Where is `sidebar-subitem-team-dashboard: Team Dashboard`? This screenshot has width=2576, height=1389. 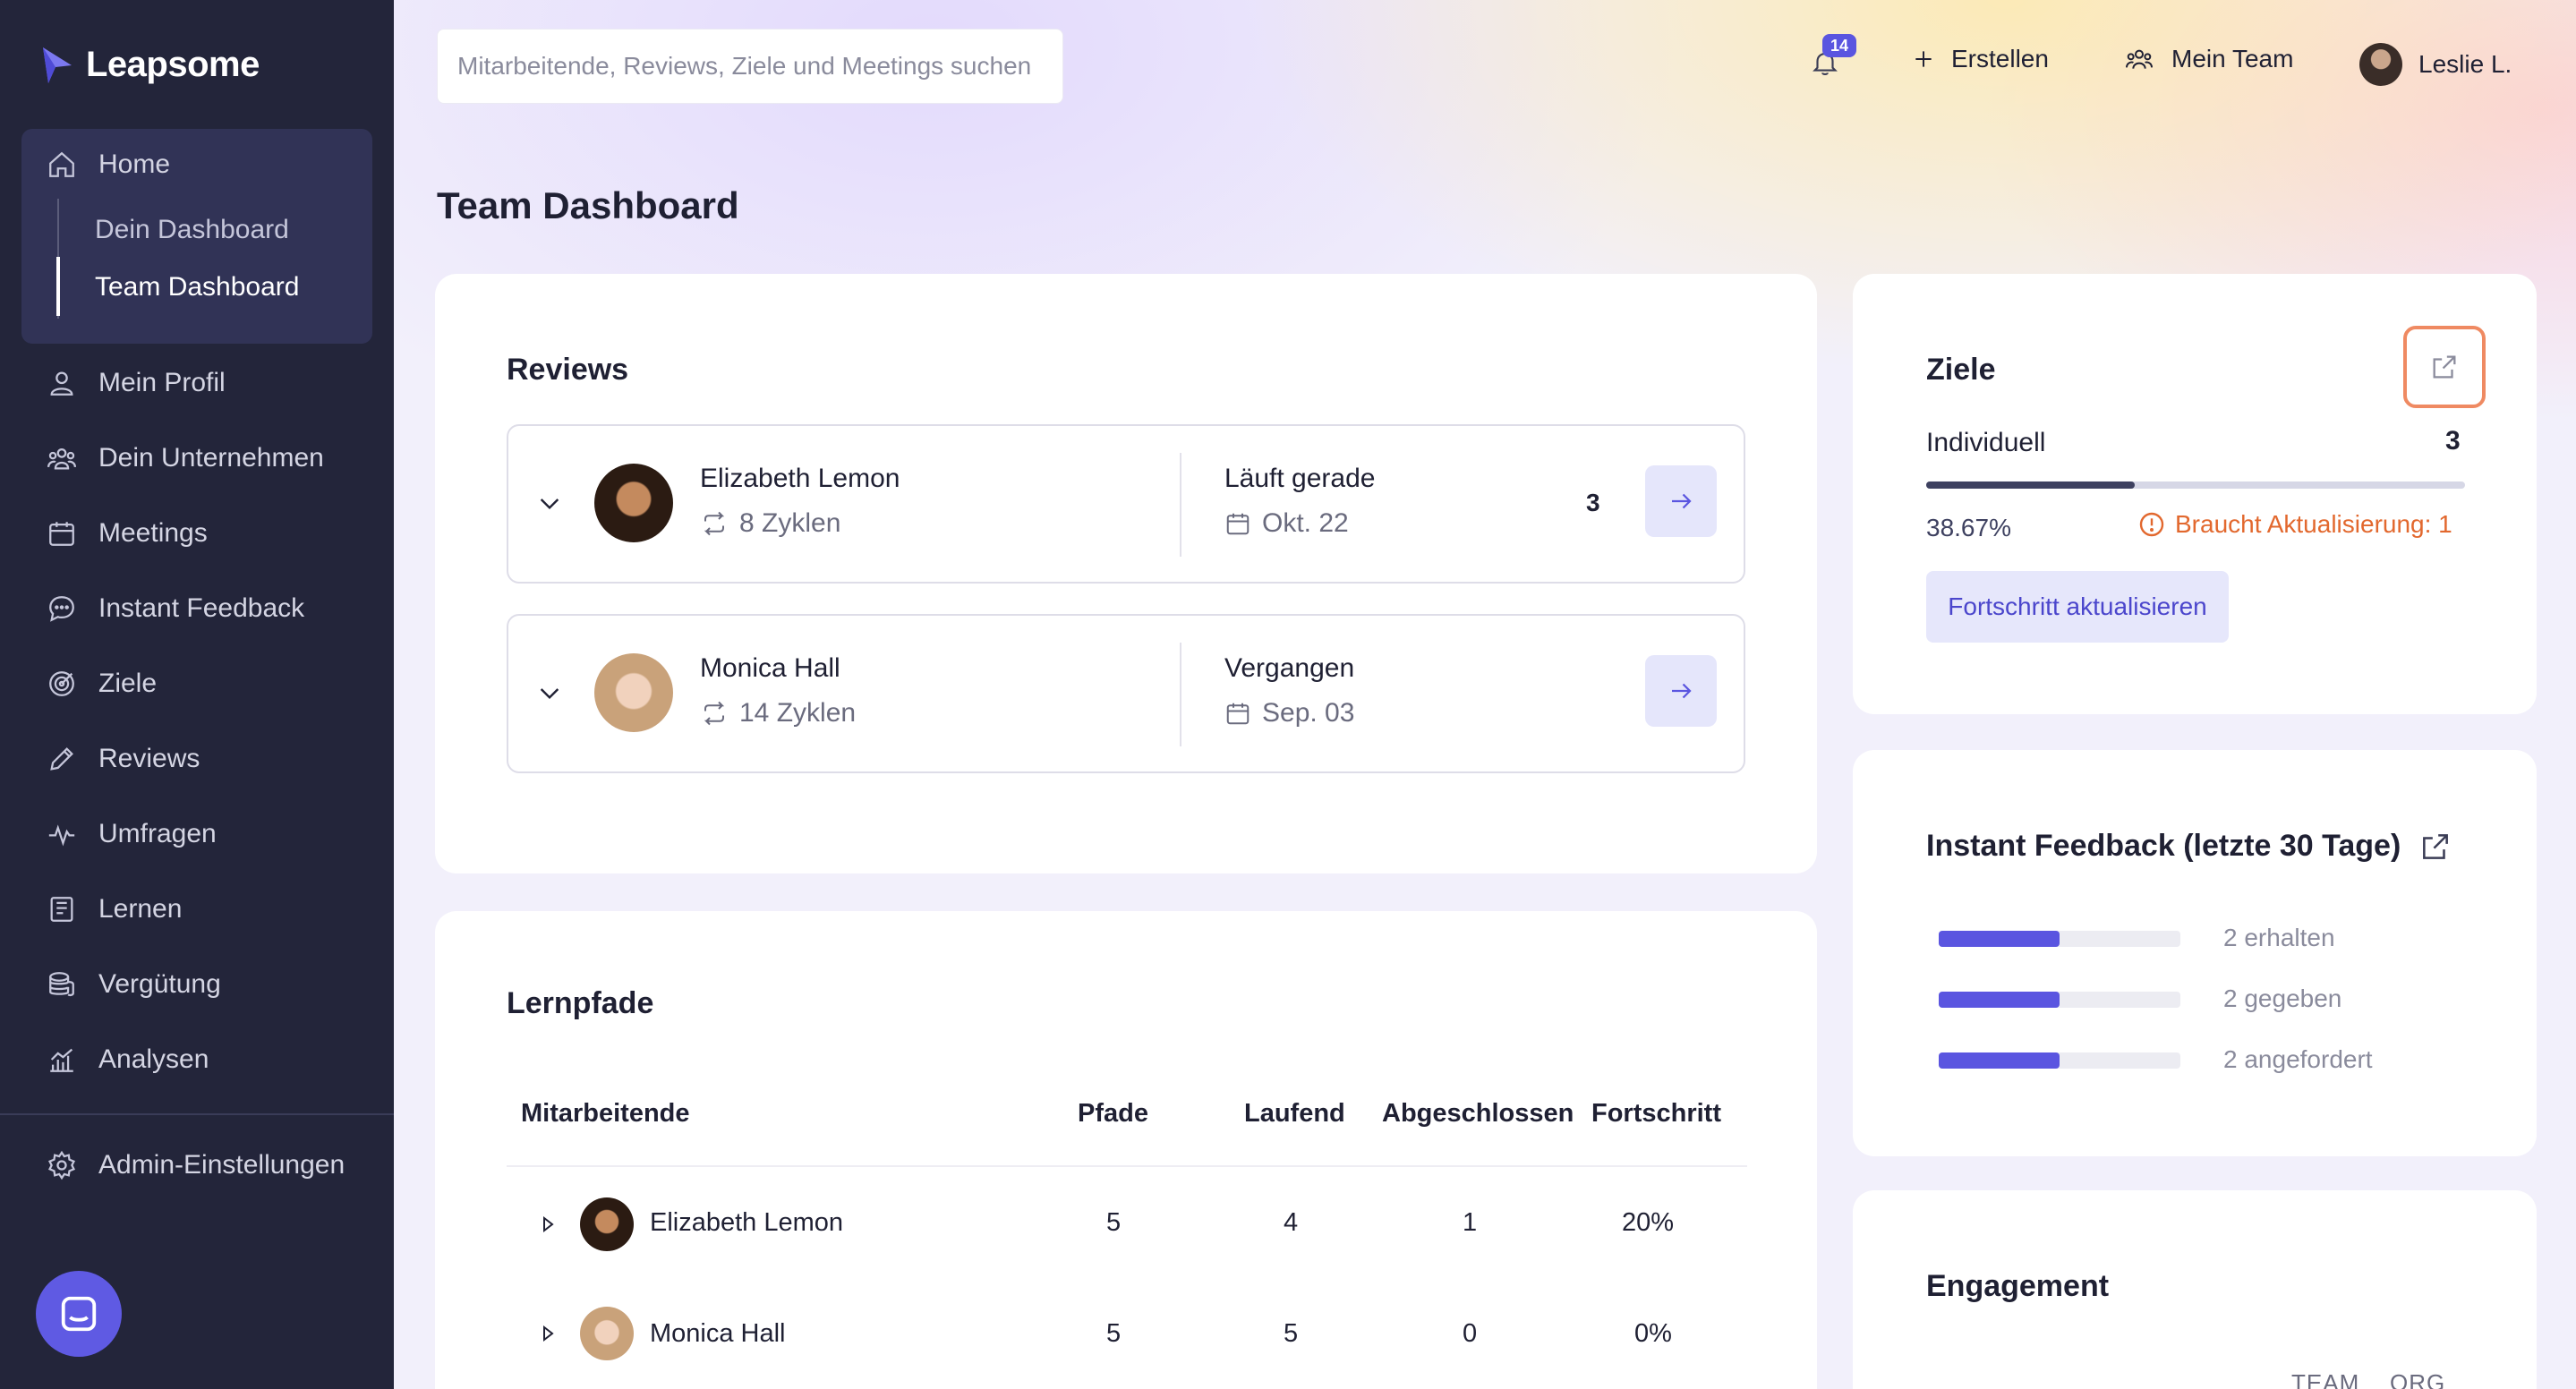 sidebar-subitem-team-dashboard: Team Dashboard is located at coordinates (197, 287).